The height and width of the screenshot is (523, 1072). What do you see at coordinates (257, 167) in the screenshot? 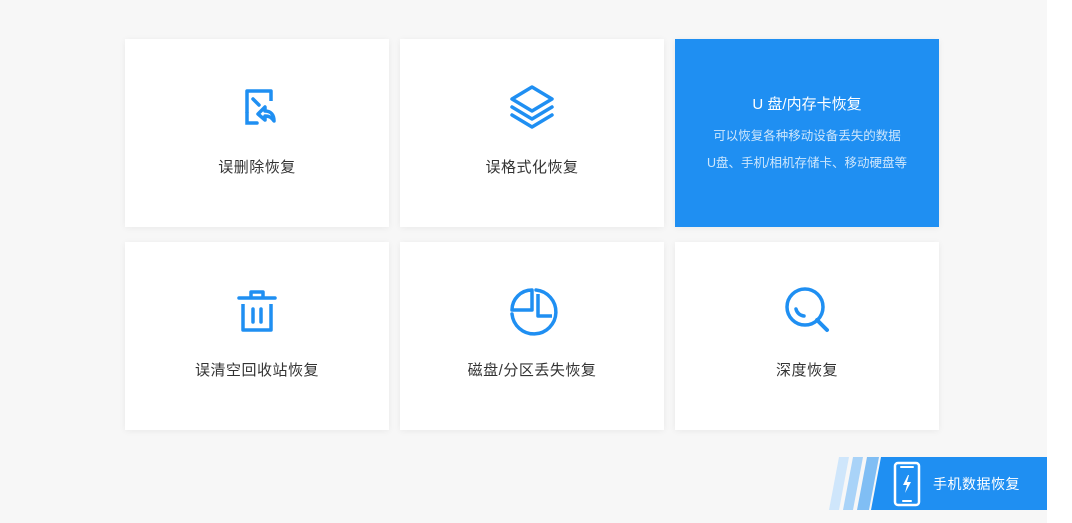
I see `card-label: 误删除恢复` at bounding box center [257, 167].